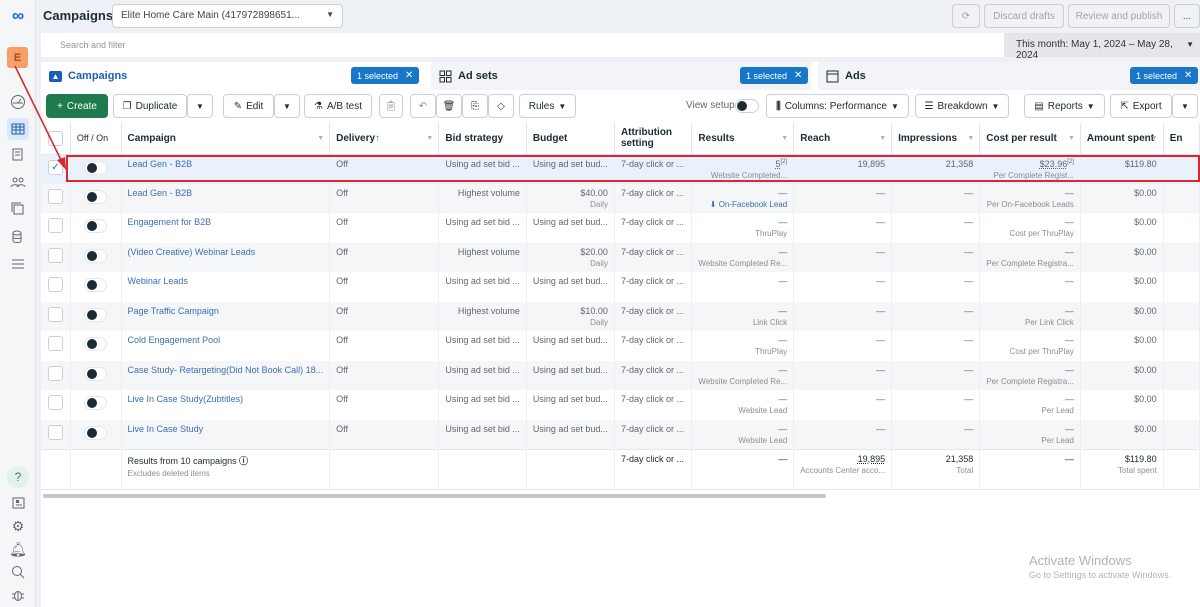 The width and height of the screenshot is (1200, 607). Describe the element at coordinates (423, 106) in the screenshot. I see `undo-button: ↶` at that location.